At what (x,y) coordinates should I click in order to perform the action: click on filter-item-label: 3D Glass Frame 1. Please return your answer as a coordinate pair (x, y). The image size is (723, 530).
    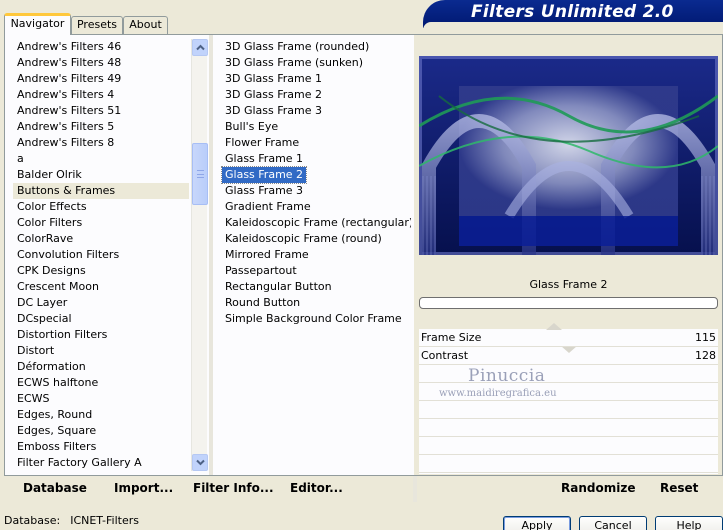
    Looking at the image, I should click on (274, 78).